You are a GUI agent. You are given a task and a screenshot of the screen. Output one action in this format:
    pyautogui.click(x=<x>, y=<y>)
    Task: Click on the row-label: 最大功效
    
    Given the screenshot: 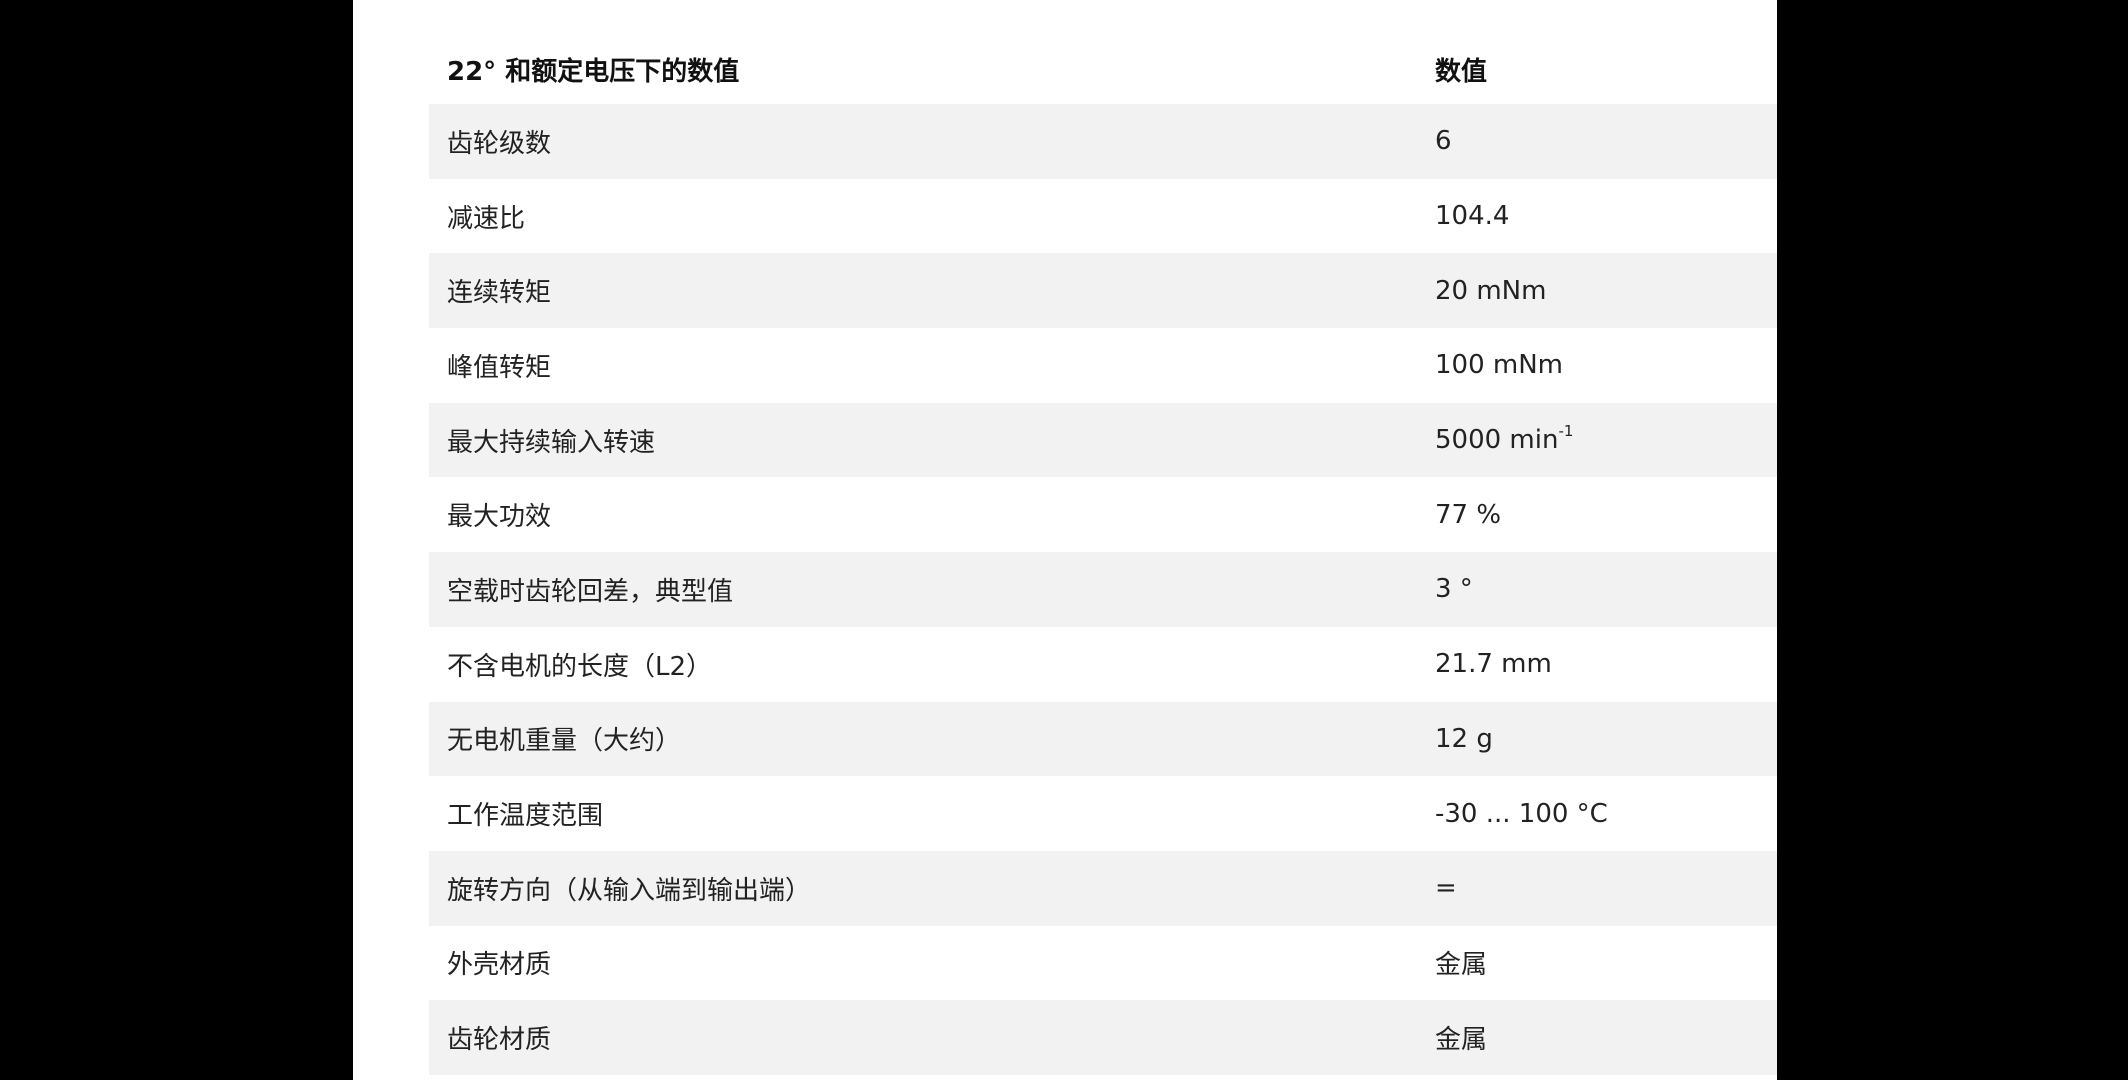 What is the action you would take?
    pyautogui.click(x=923, y=515)
    